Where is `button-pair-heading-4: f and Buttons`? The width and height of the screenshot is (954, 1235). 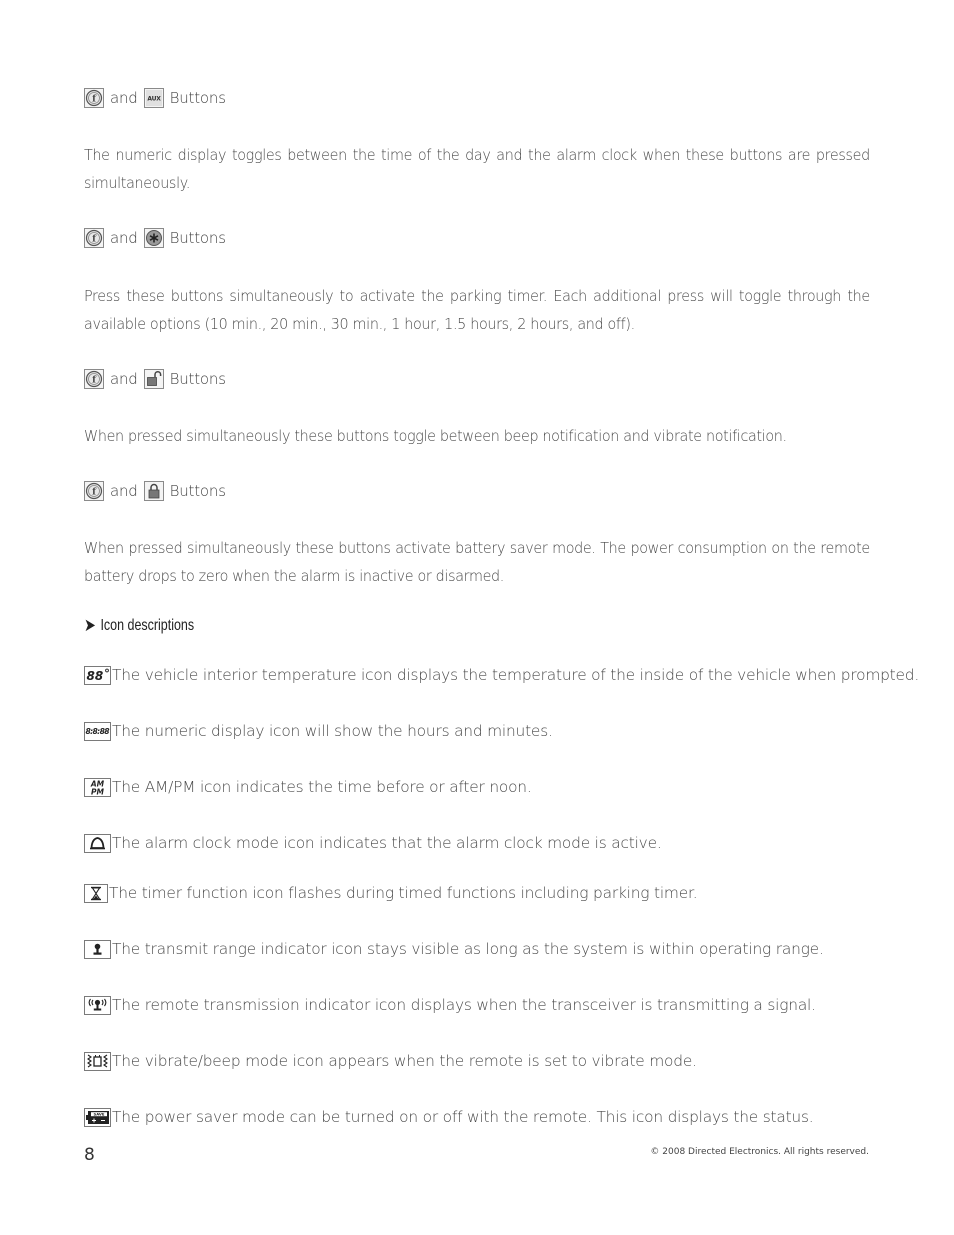 button-pair-heading-4: f and Buttons is located at coordinates (158, 491).